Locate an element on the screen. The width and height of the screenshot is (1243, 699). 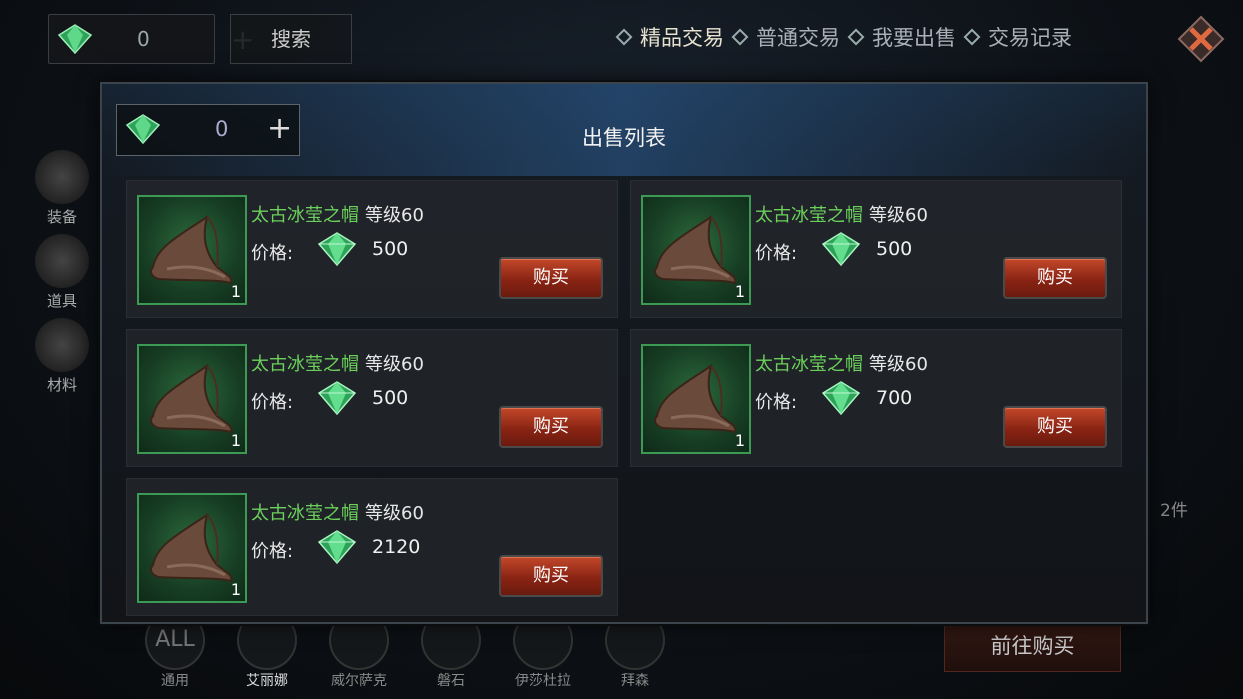
item-card: 1 太古冰莹之帽 等级60 价格: 700 购买 is located at coordinates (876, 398).